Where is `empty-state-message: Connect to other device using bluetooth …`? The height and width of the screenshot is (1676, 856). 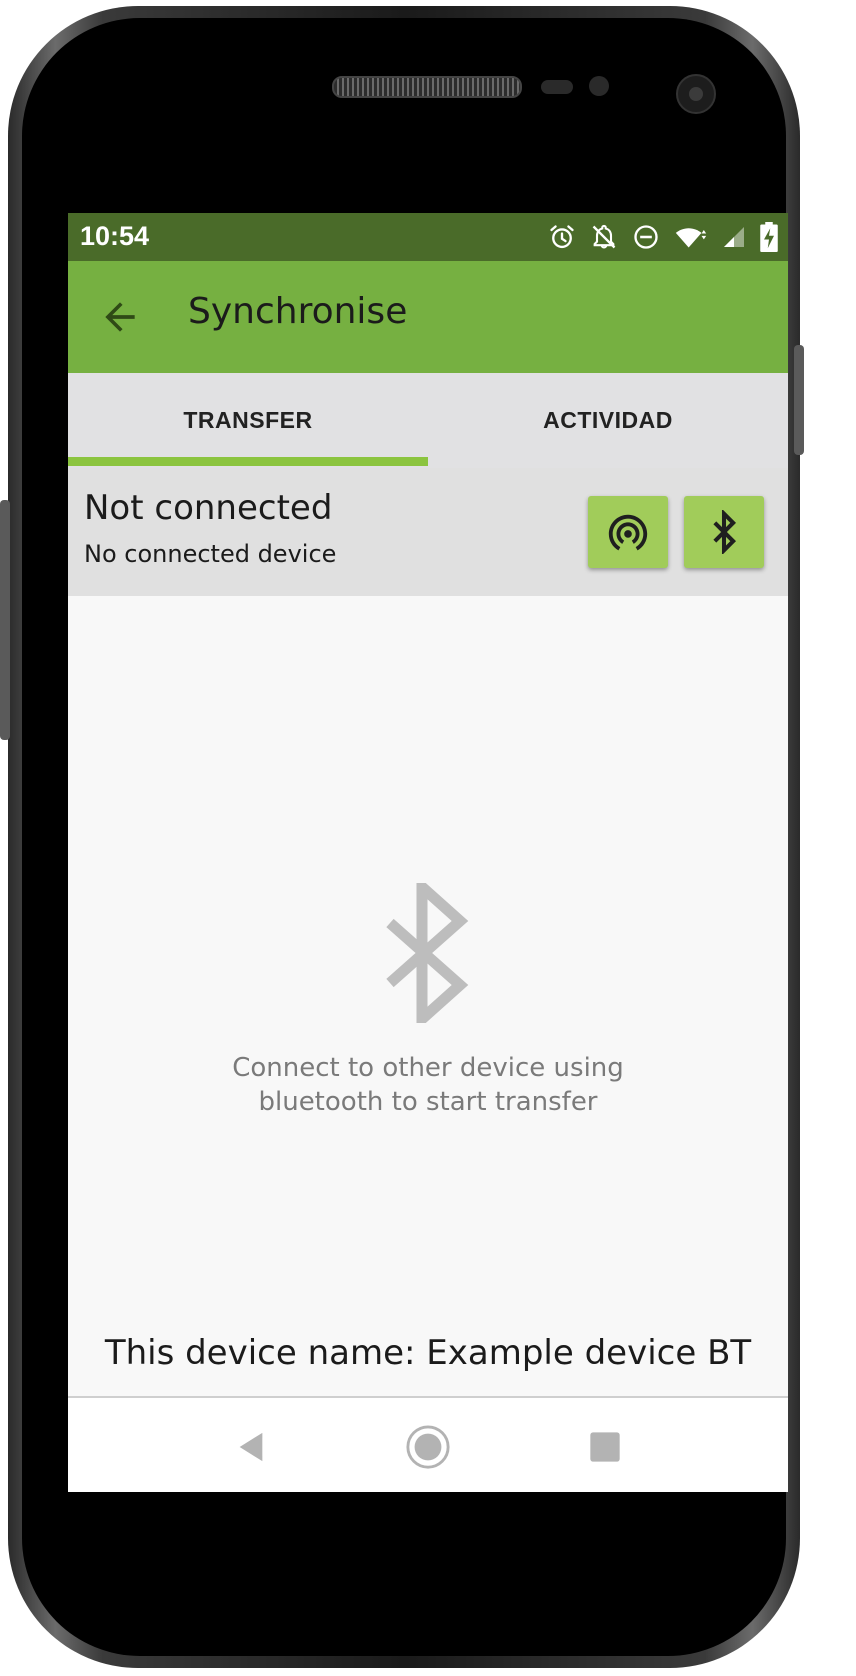
empty-state-message: Connect to other device using bluetooth … is located at coordinates (428, 1085).